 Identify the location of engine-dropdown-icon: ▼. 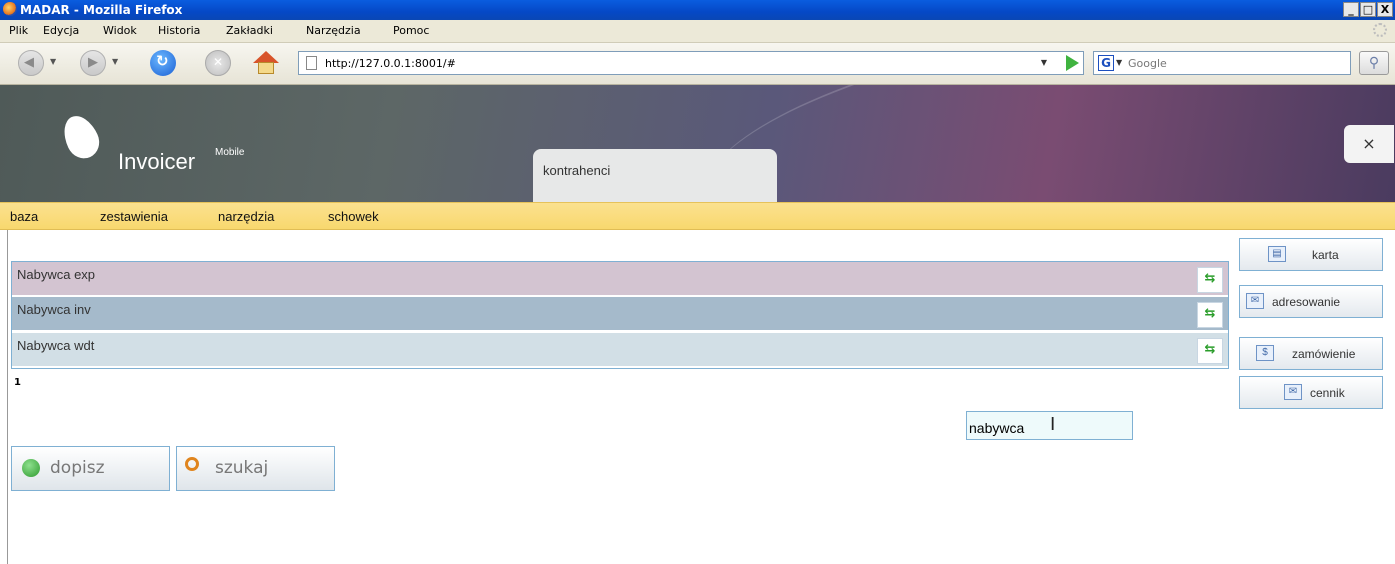
(1119, 62).